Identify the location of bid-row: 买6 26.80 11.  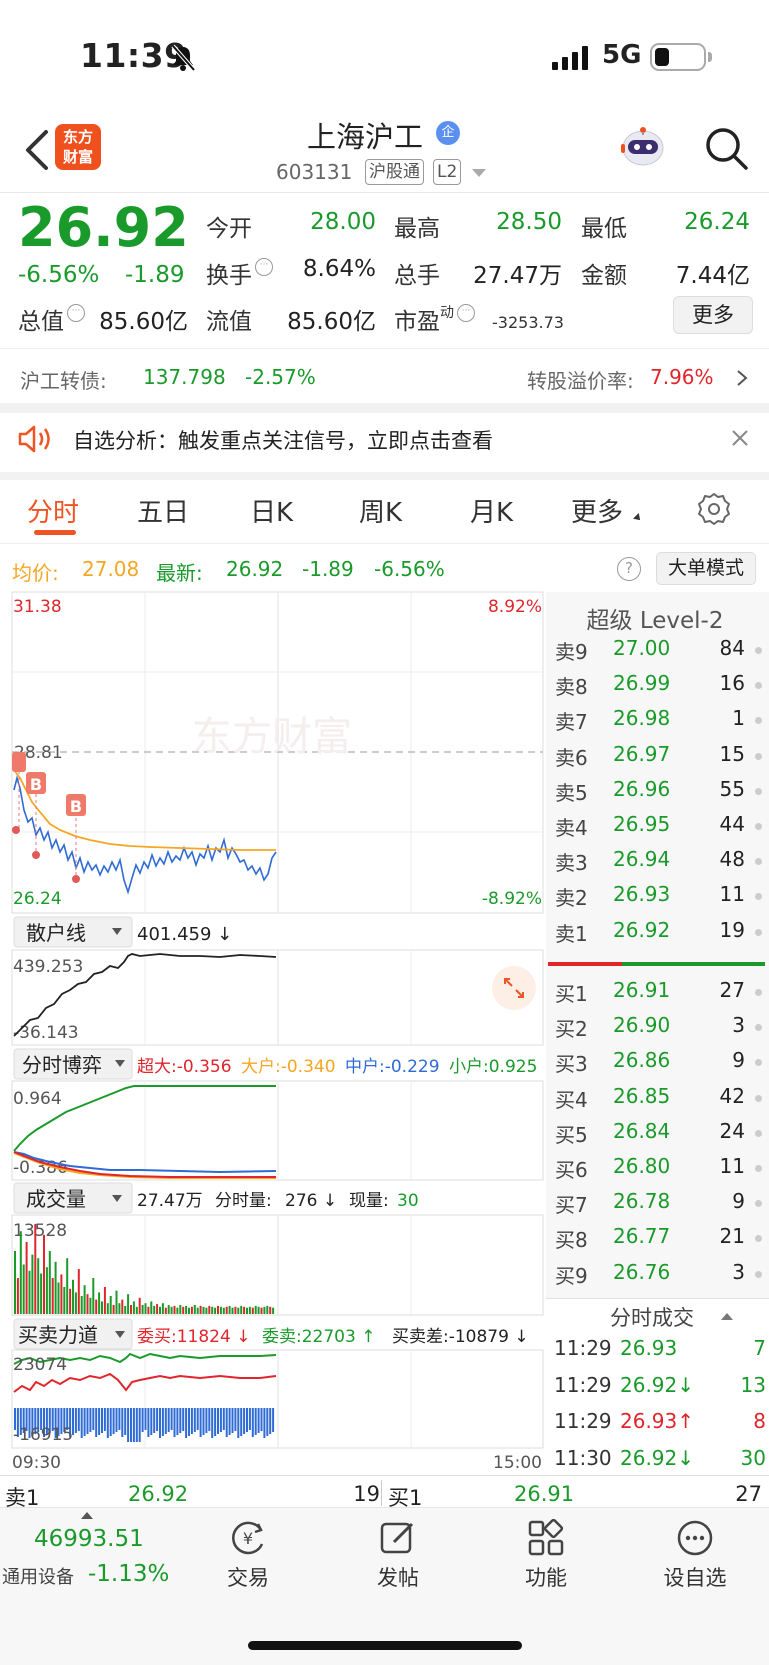
(660, 1171).